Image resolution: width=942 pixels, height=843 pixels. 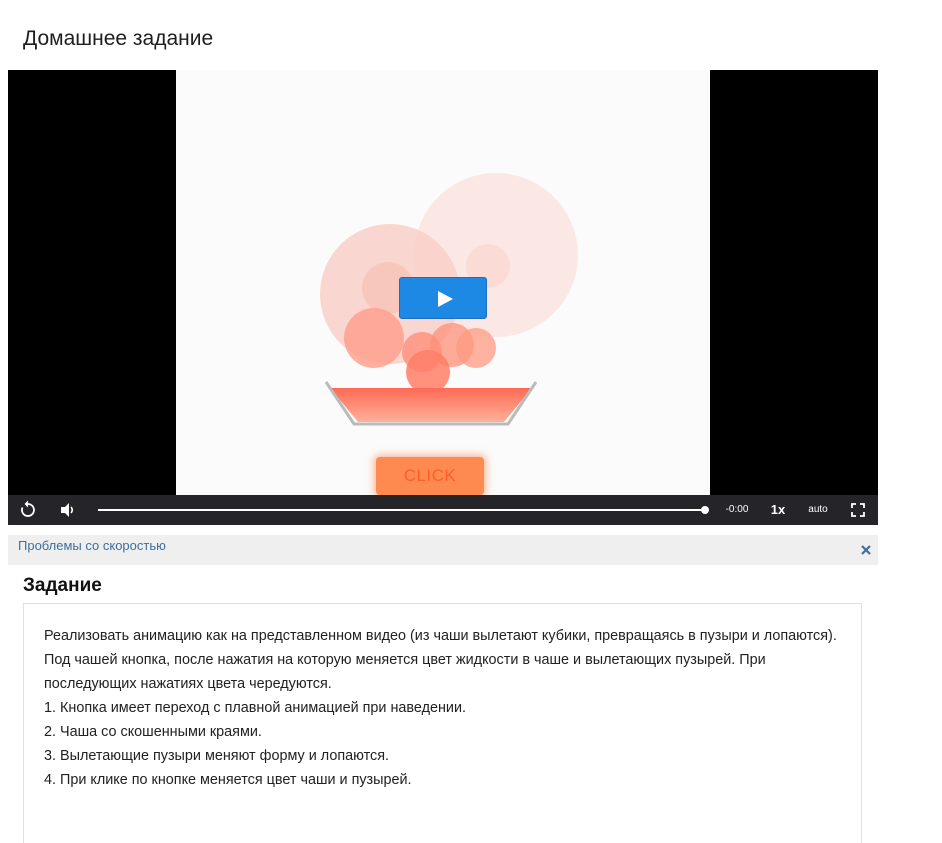 What do you see at coordinates (62, 585) in the screenshot?
I see `task-heading: Задание` at bounding box center [62, 585].